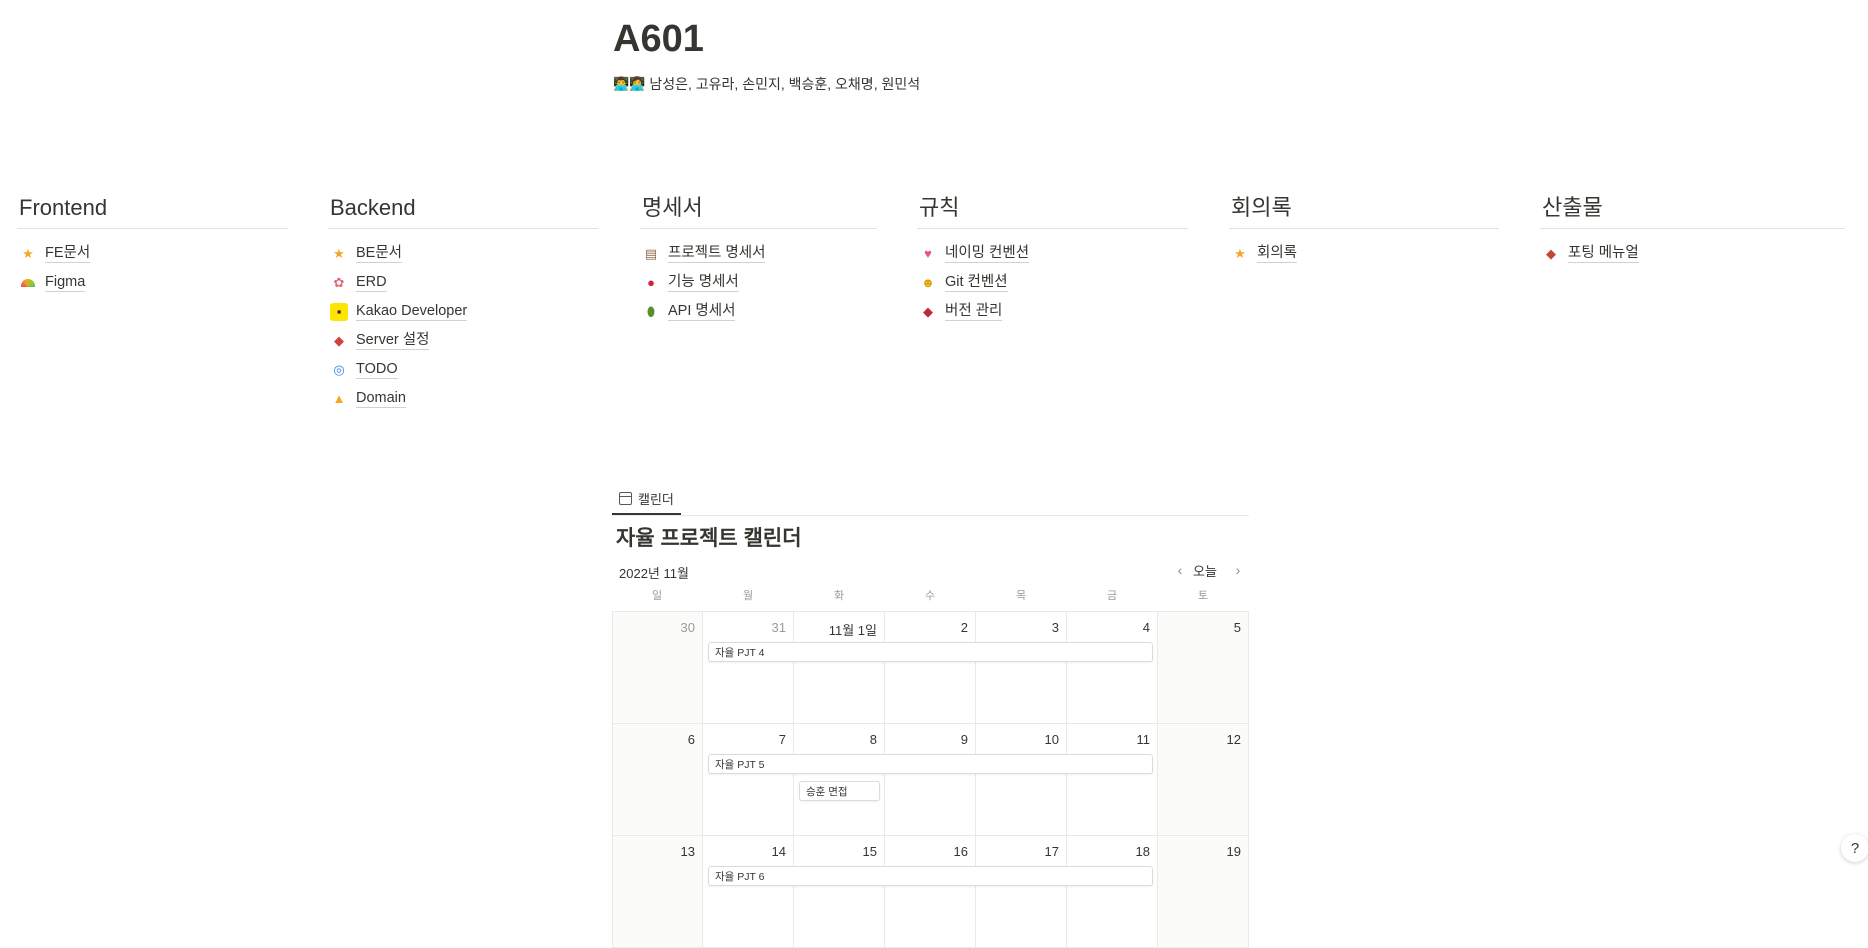  Describe the element at coordinates (1233, 739) in the screenshot. I see `day-number: 12` at that location.